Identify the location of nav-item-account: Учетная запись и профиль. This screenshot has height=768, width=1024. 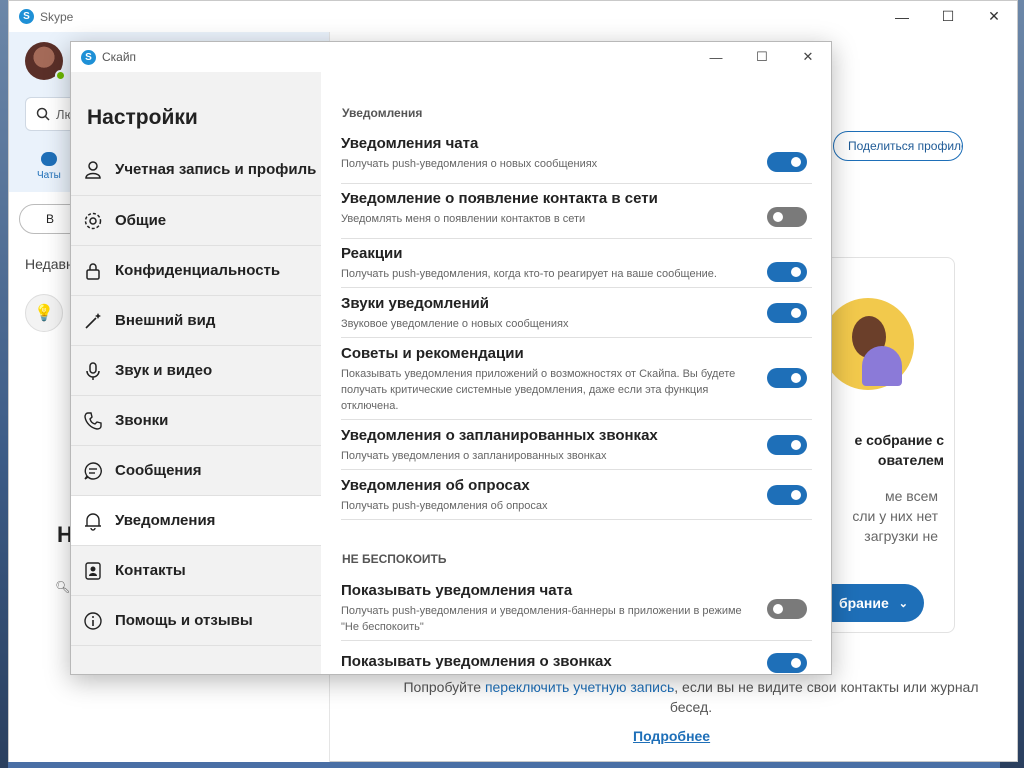
(196, 170).